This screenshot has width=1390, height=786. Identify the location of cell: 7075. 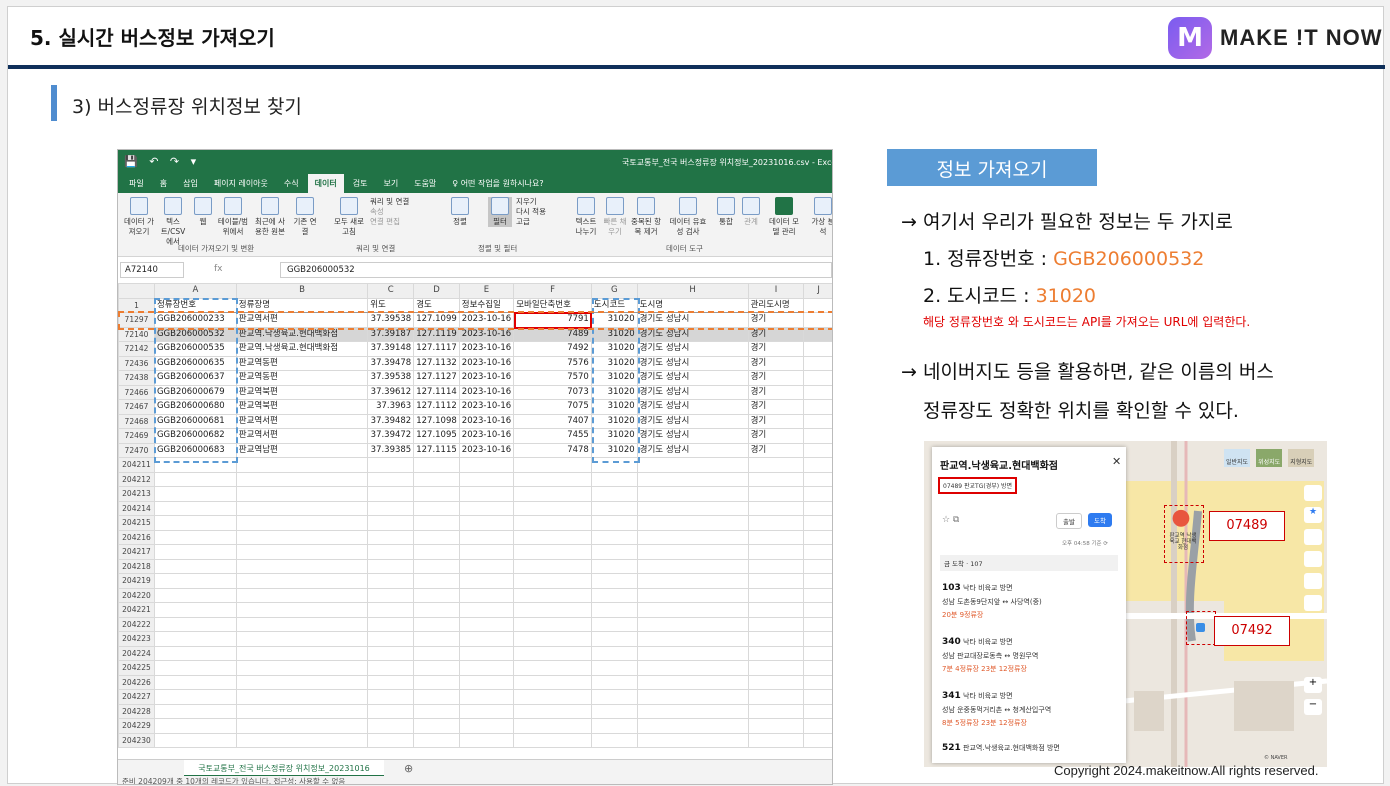
(552, 407).